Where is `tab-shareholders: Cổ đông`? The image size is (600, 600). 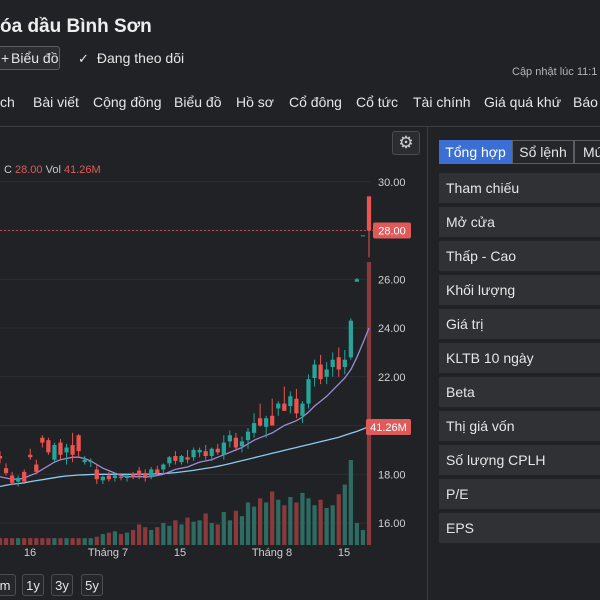
tab-shareholders: Cổ đông is located at coordinates (315, 102).